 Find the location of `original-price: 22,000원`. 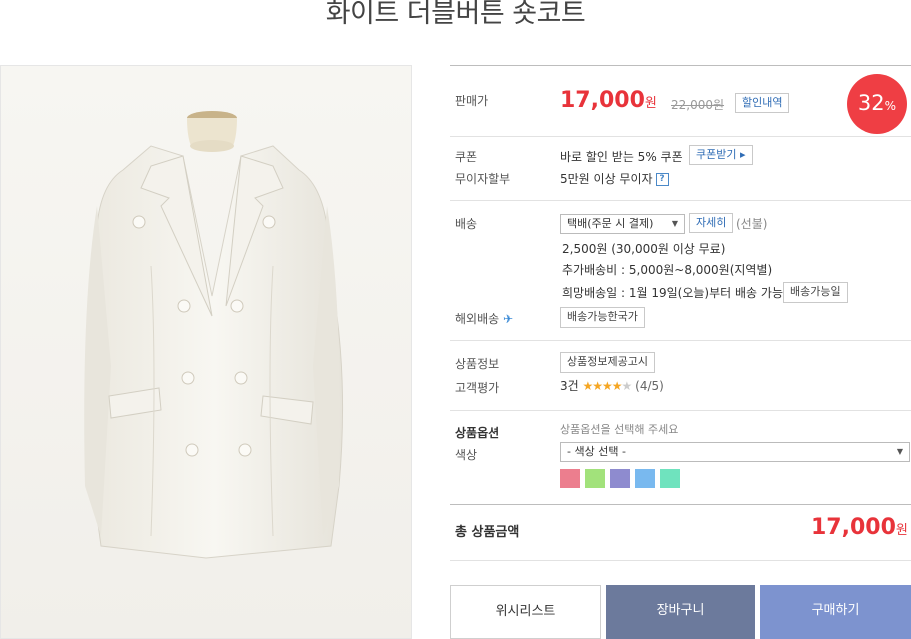

original-price: 22,000원 is located at coordinates (698, 105).